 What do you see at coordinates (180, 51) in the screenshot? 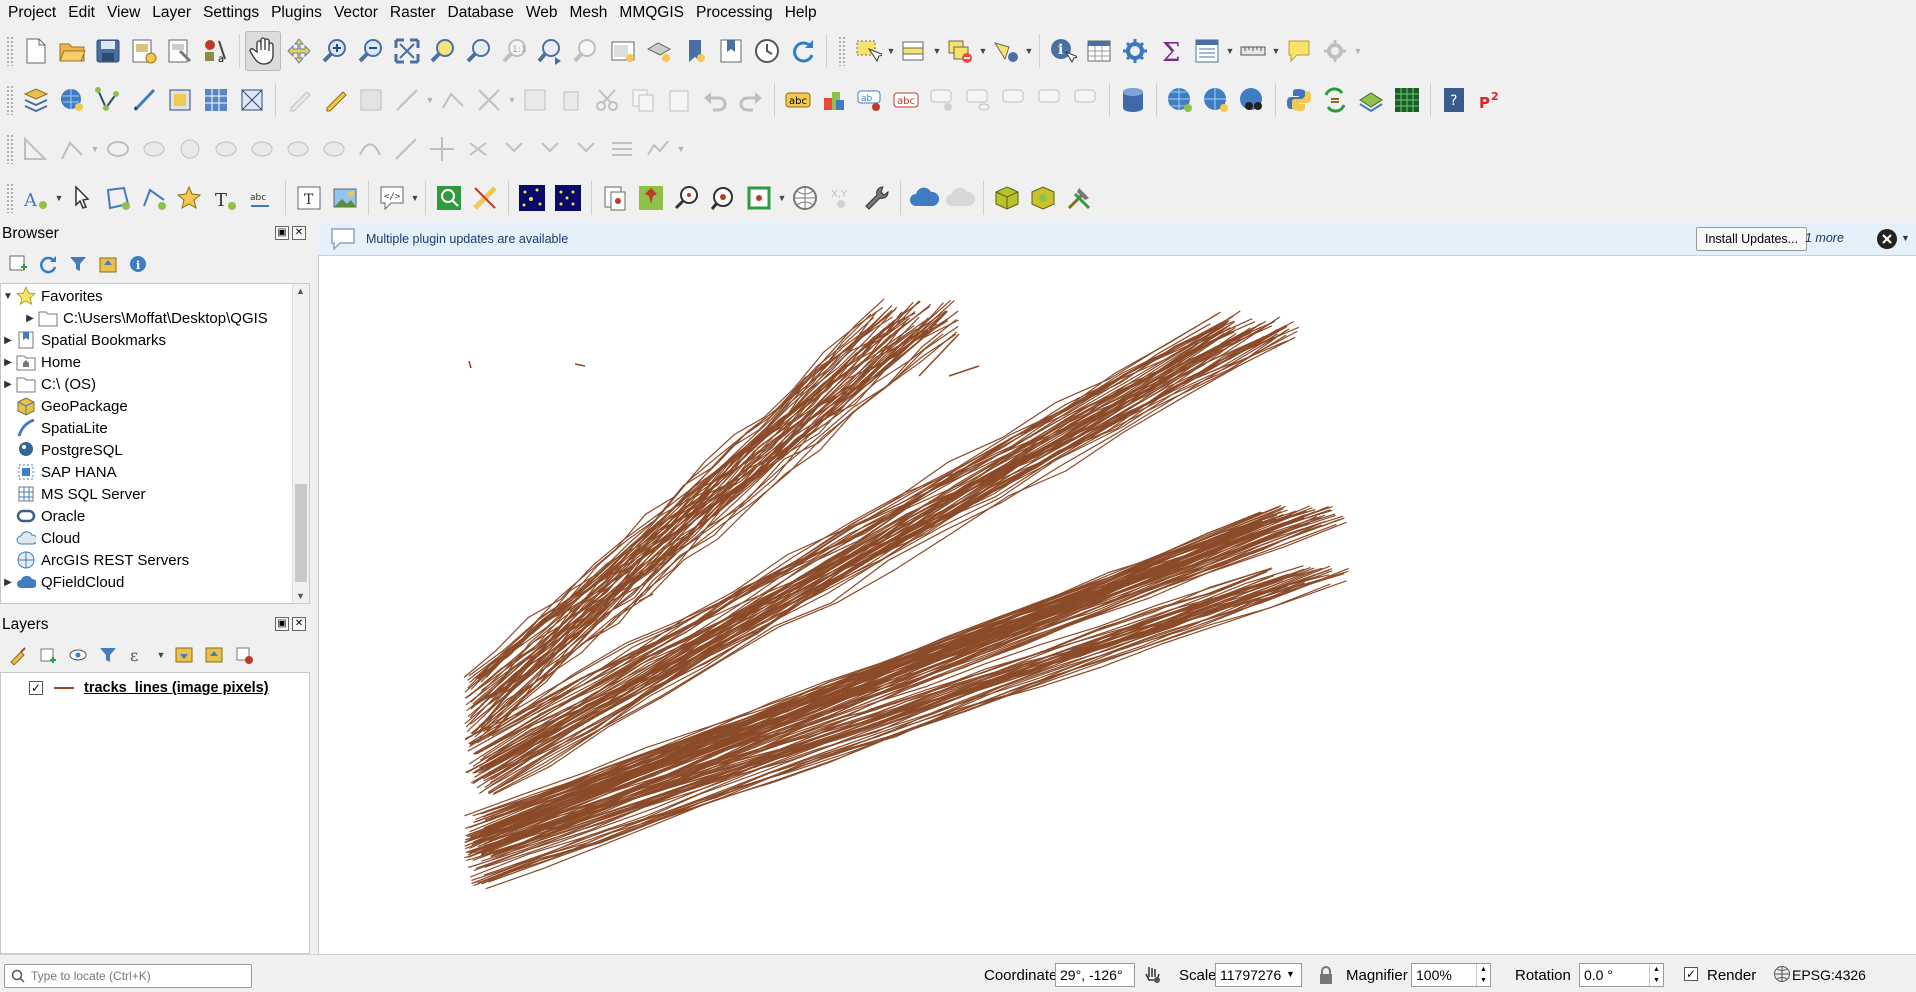
I see `layout-manager-icon` at bounding box center [180, 51].